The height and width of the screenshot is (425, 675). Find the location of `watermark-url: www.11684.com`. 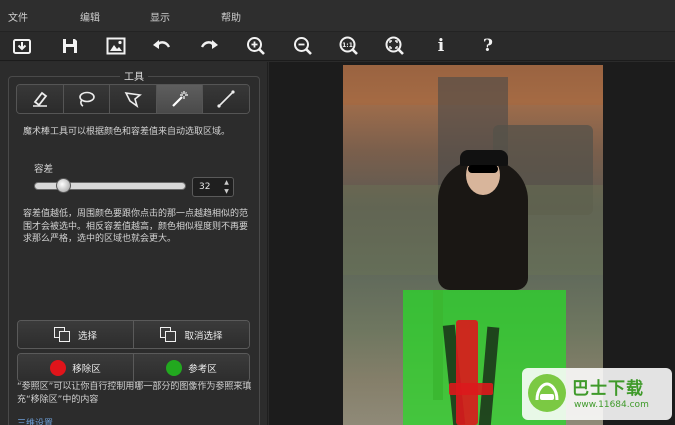

watermark-url: www.11684.com is located at coordinates (611, 405).